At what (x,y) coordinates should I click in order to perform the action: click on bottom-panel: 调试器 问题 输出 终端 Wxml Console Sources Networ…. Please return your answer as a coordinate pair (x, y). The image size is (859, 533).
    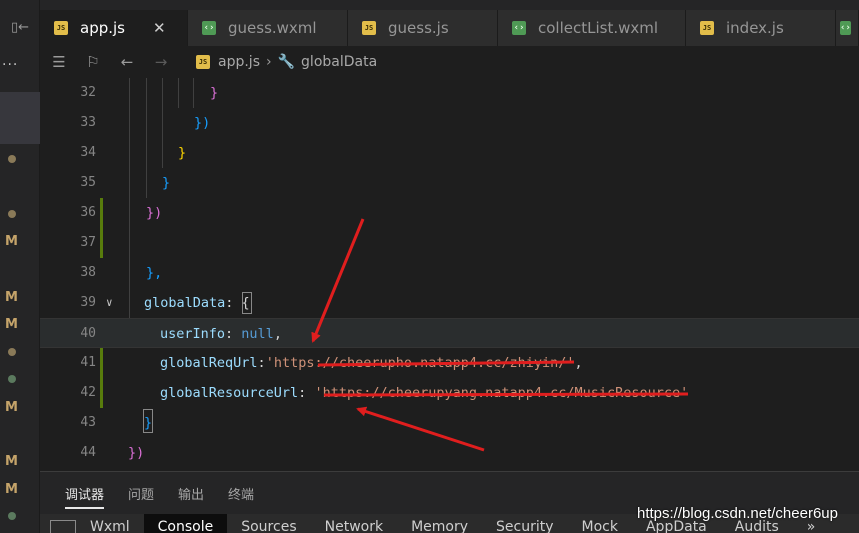
    Looking at the image, I should click on (449, 502).